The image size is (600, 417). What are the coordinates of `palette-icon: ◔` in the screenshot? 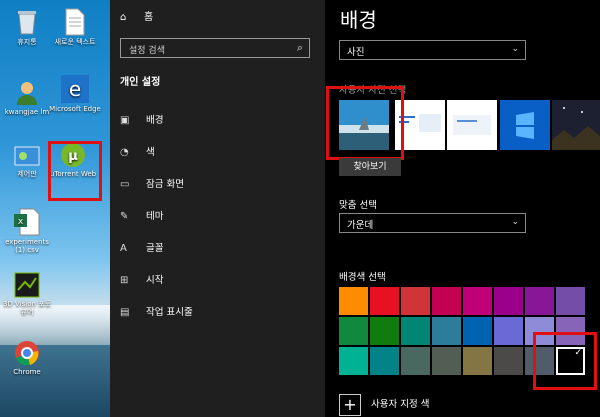 It's located at (124, 152).